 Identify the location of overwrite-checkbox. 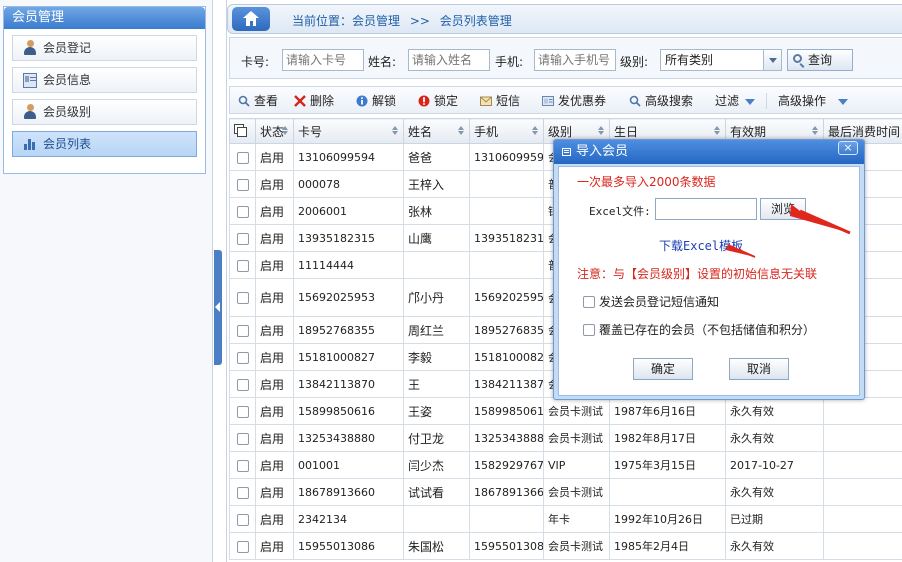
(589, 330).